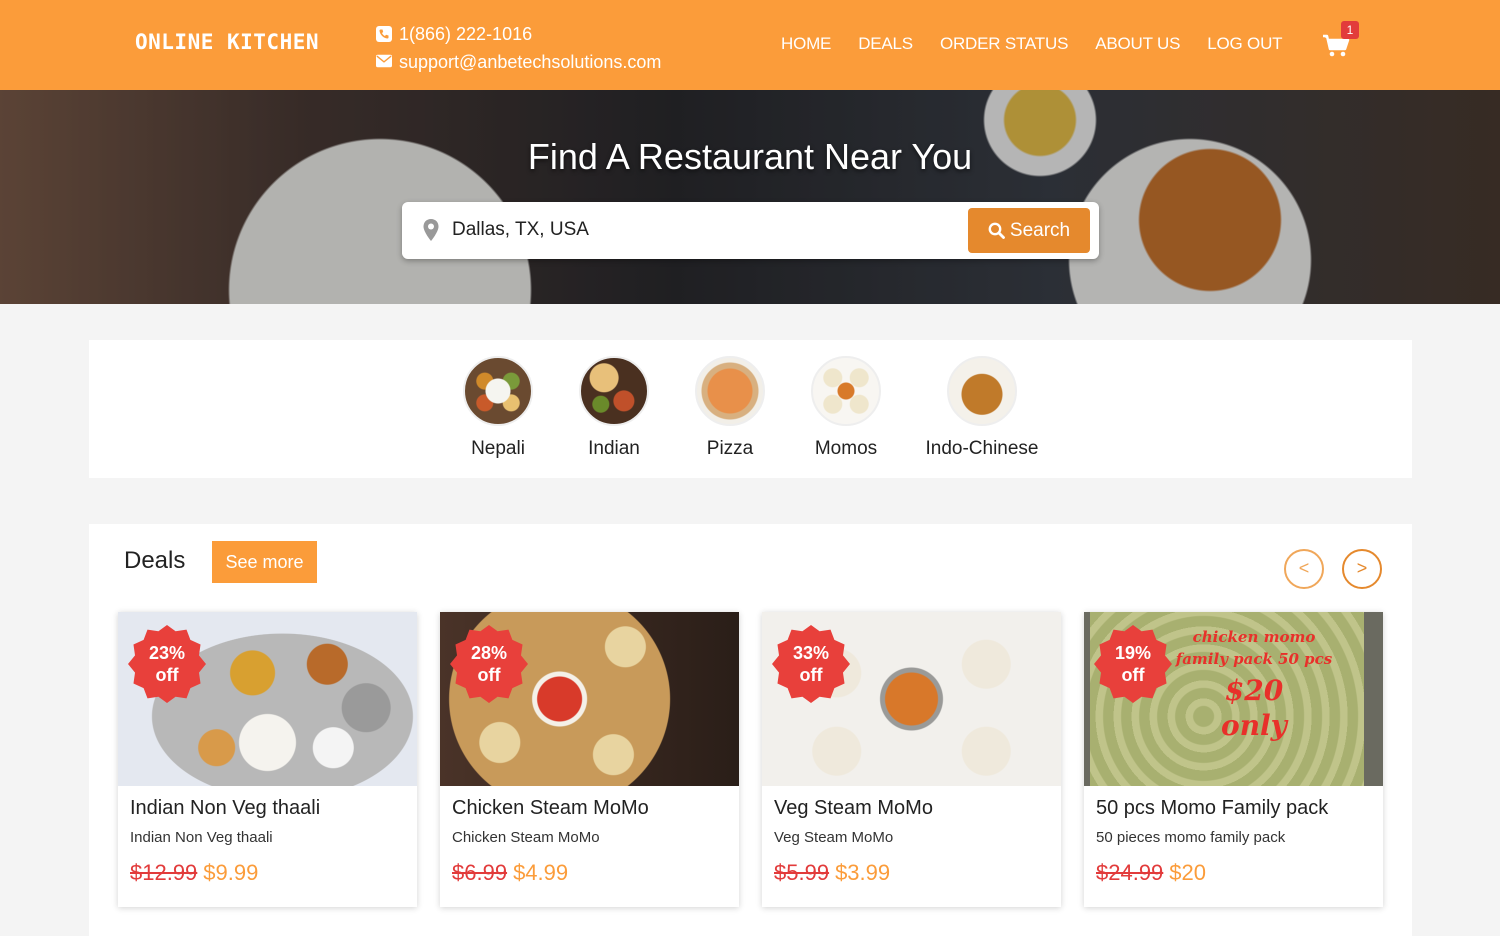  I want to click on indian-food-image, so click(614, 391).